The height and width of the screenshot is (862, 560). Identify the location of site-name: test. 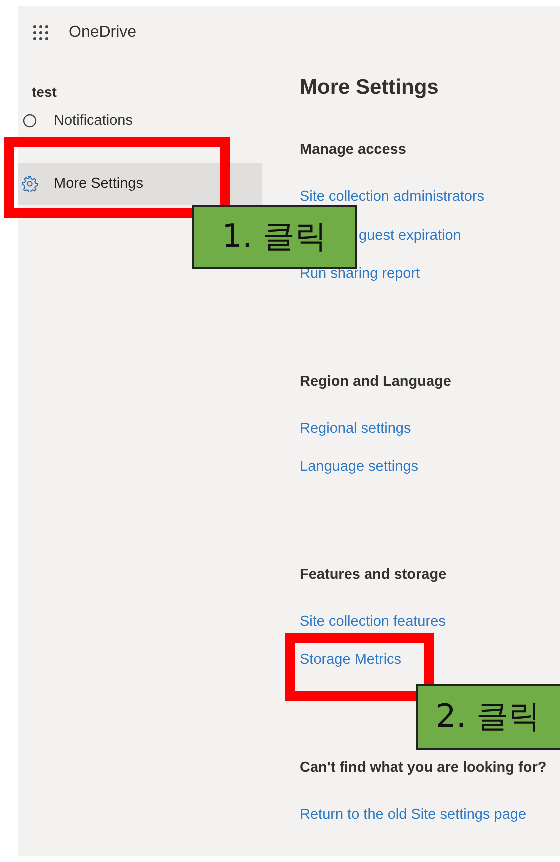
(44, 92).